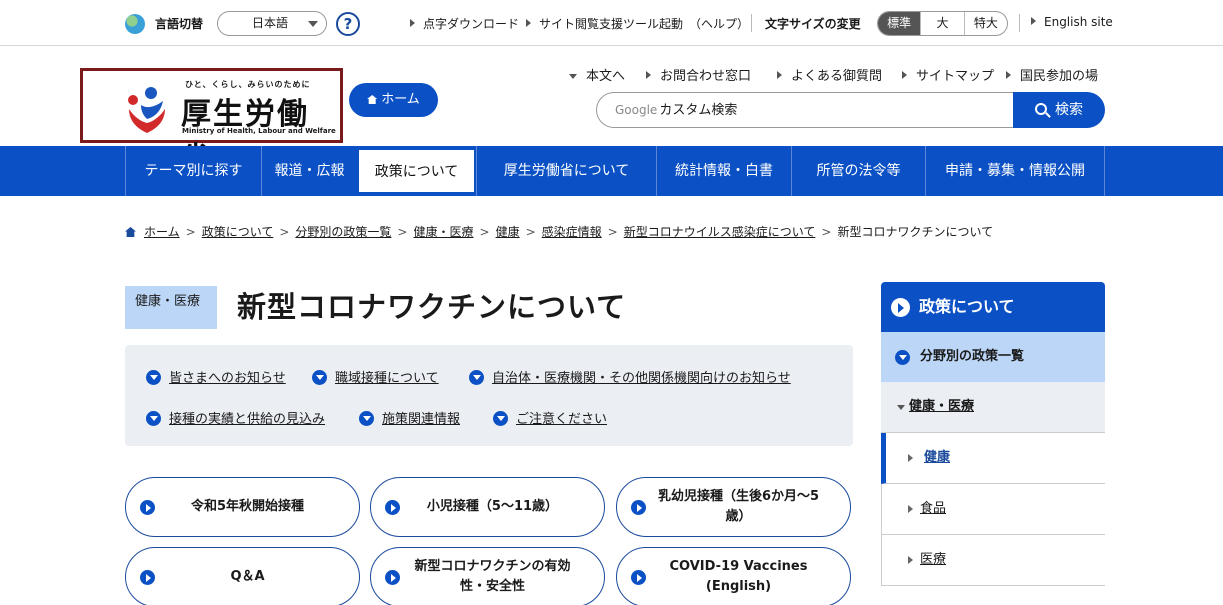 This screenshot has width=1223, height=605. Describe the element at coordinates (487, 507) in the screenshot. I see `pill-child-vaccination: 小児接種（5～11歳）` at that location.